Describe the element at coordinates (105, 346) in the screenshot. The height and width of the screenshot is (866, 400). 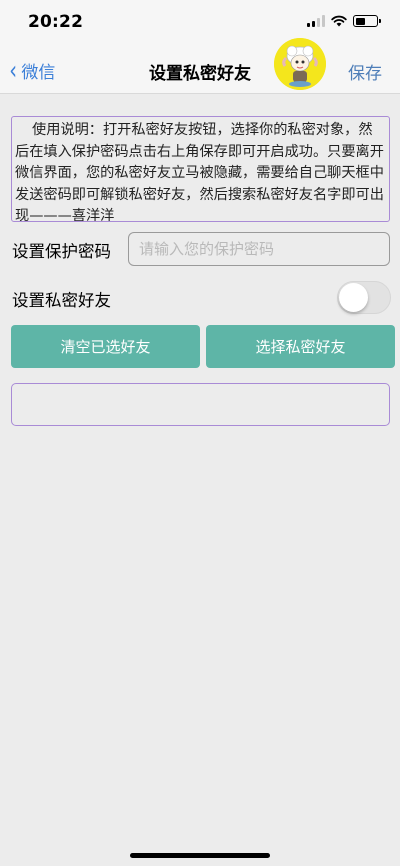
I see `clear-selected-friends-button: 清空已选好友` at that location.